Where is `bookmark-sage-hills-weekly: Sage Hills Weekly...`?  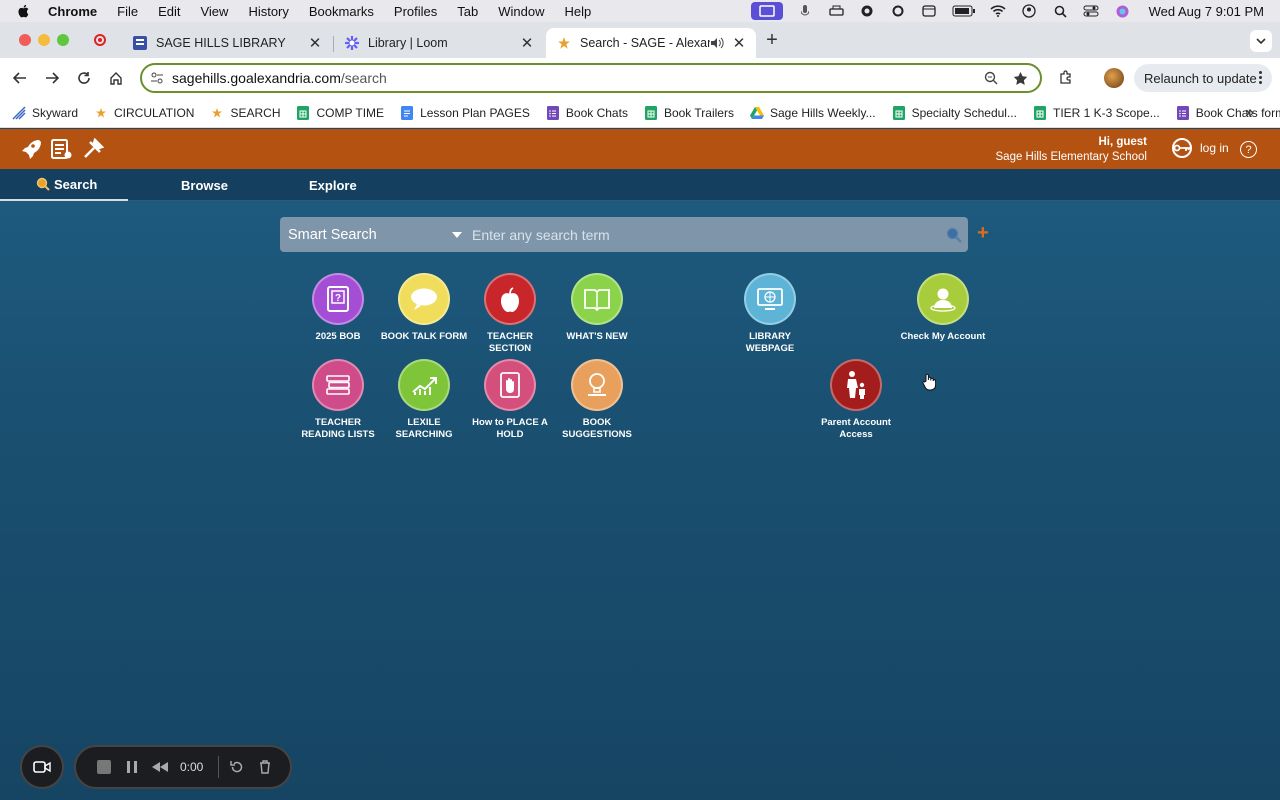
bookmark-sage-hills-weekly: Sage Hills Weekly... is located at coordinates (812, 113).